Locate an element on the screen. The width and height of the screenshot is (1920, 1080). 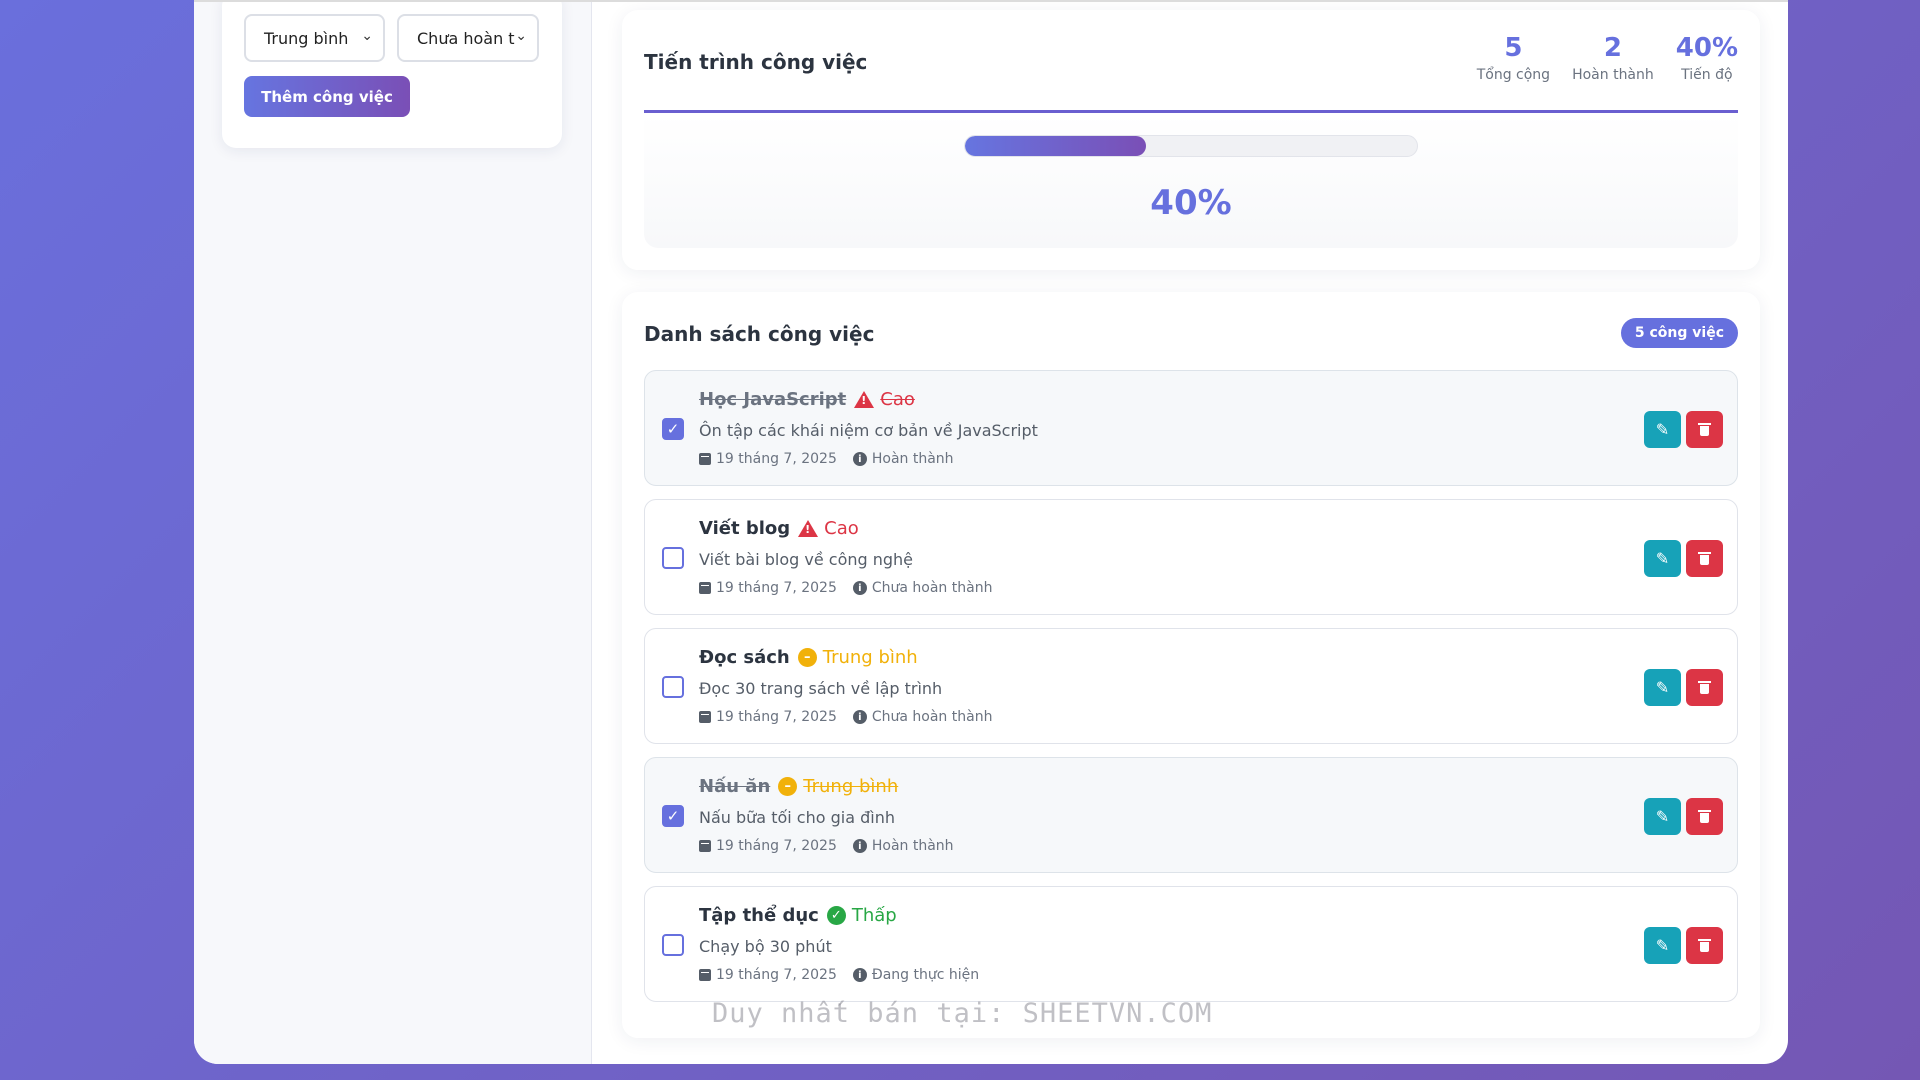
task-title: Học JavaScript is located at coordinates (773, 399).